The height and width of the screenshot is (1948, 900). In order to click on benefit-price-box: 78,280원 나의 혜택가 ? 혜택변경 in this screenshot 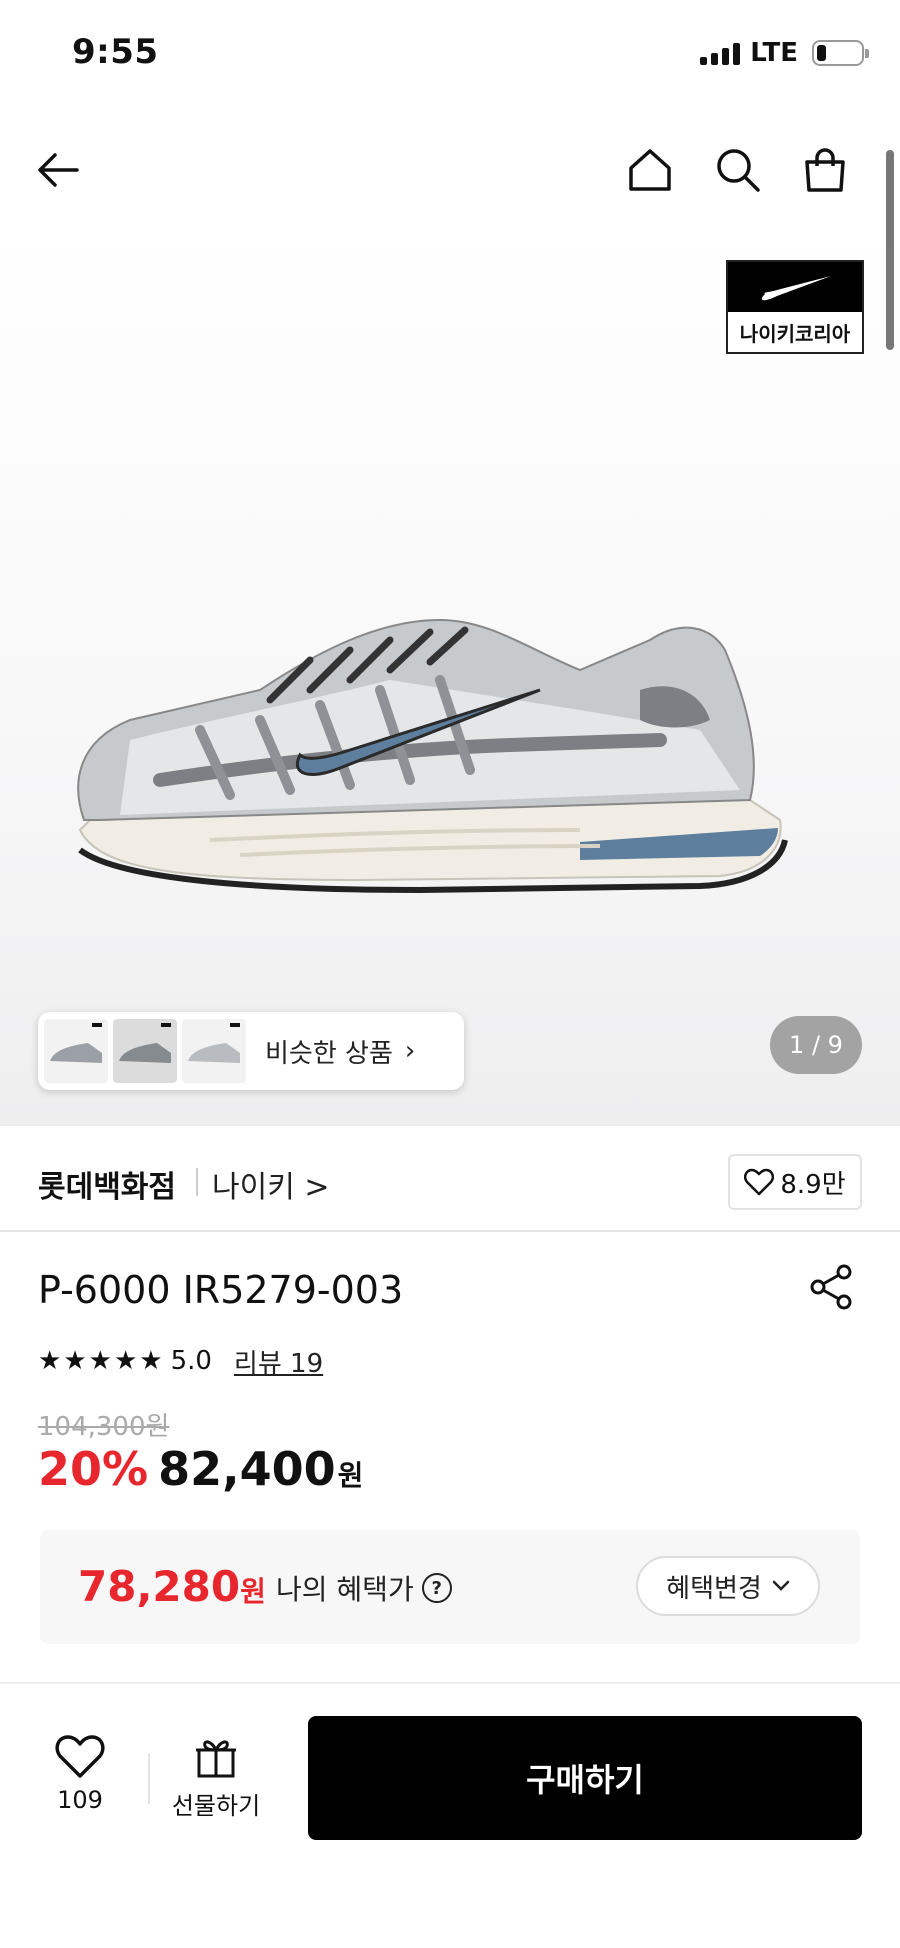, I will do `click(450, 1587)`.